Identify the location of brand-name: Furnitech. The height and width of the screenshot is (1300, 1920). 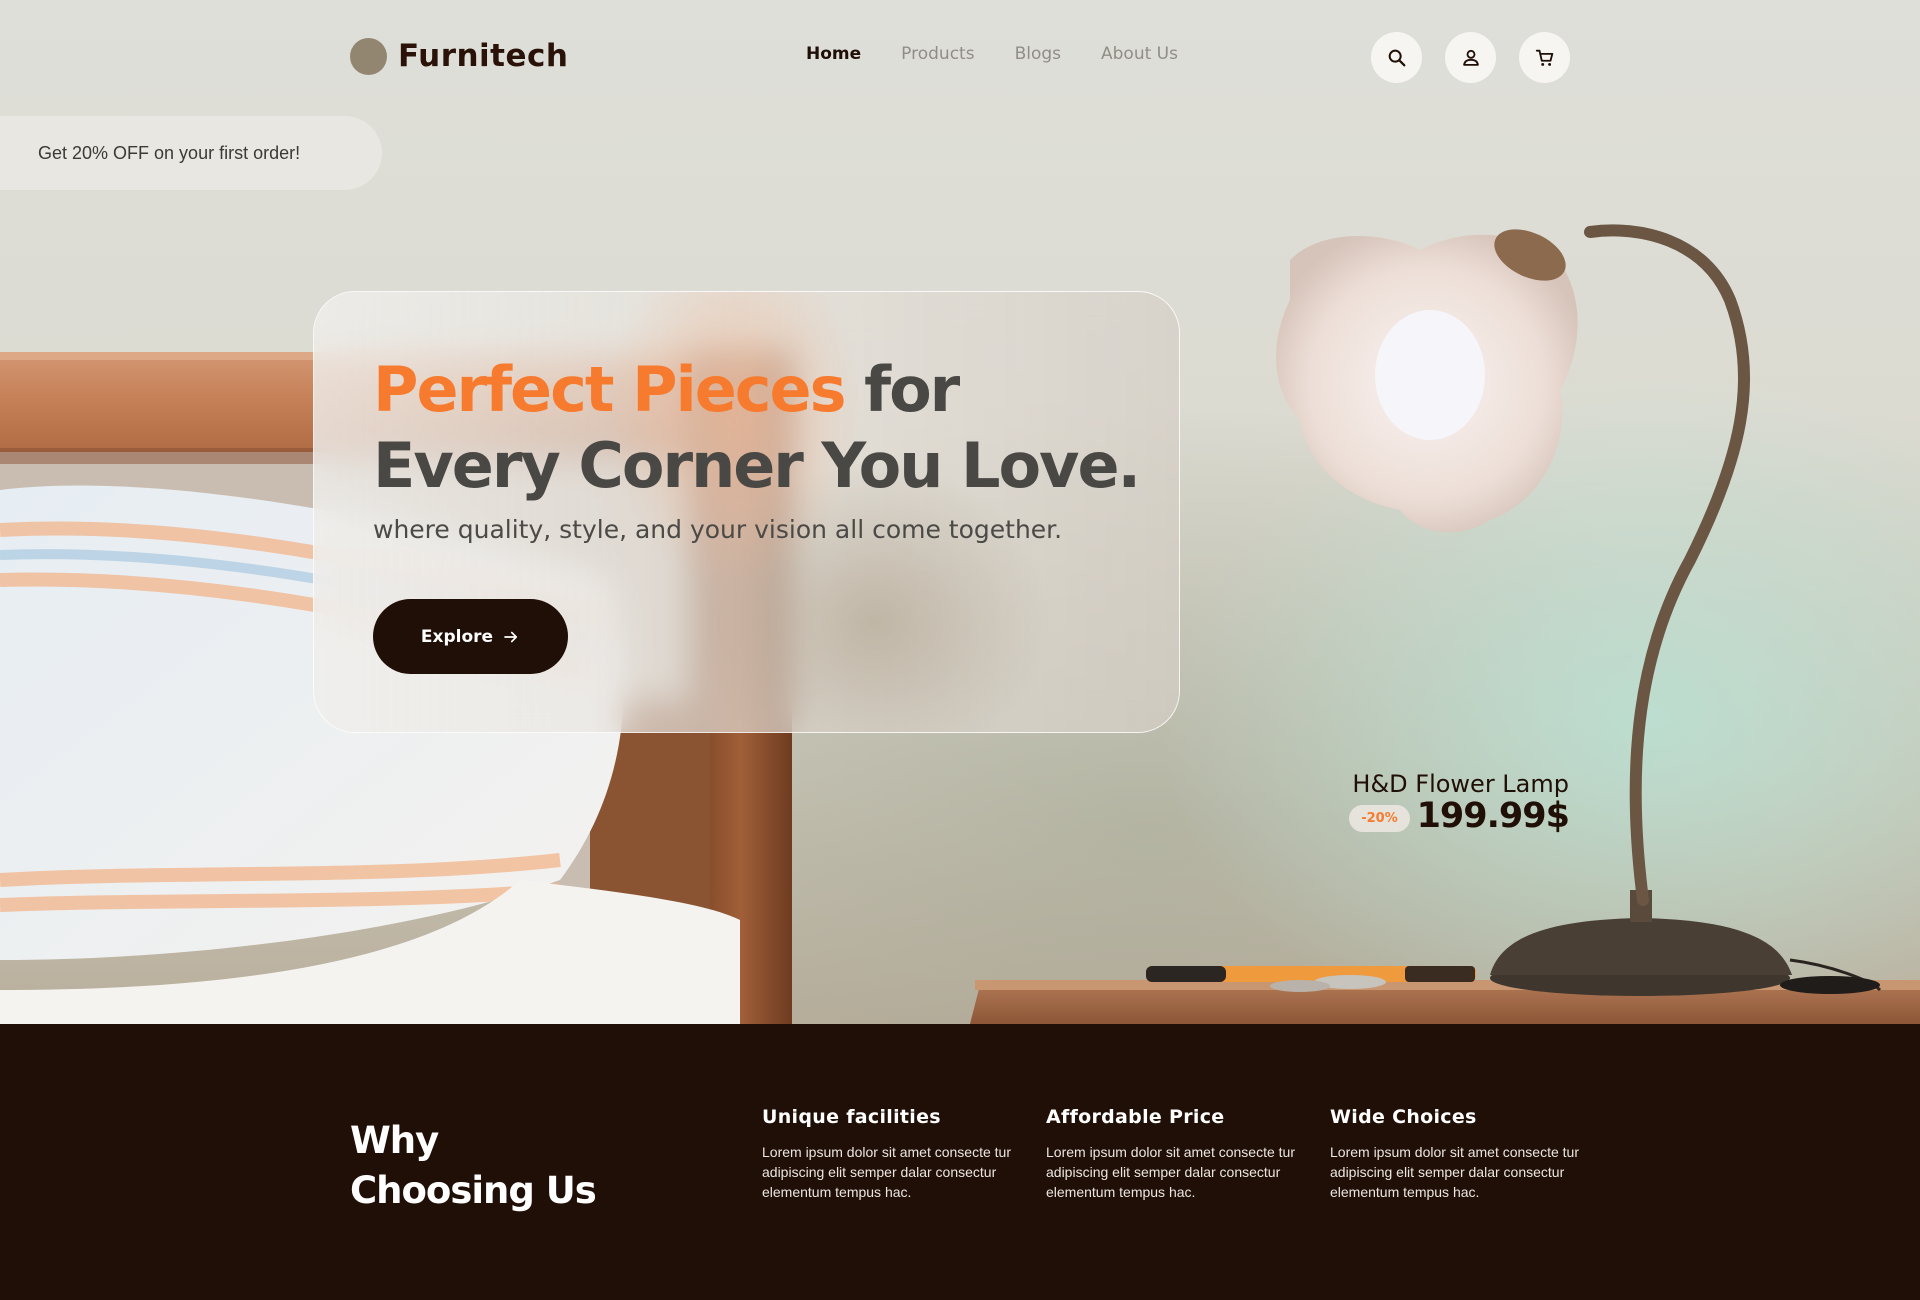
(483, 56).